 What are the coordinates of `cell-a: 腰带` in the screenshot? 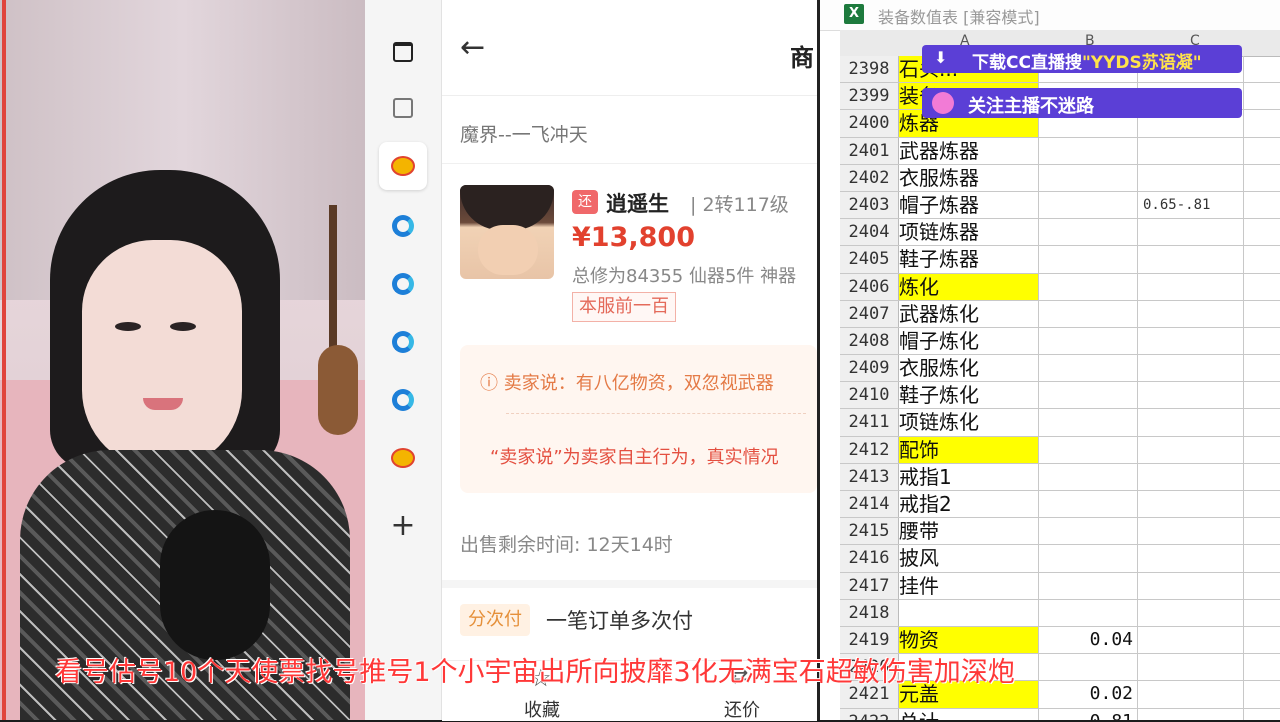 It's located at (969, 531).